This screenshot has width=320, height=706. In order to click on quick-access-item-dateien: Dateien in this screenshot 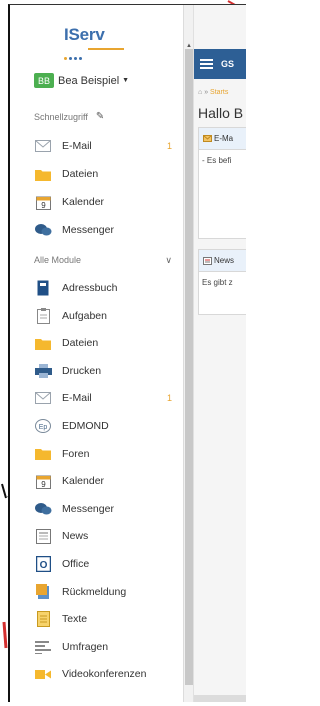, I will do `click(106, 174)`.